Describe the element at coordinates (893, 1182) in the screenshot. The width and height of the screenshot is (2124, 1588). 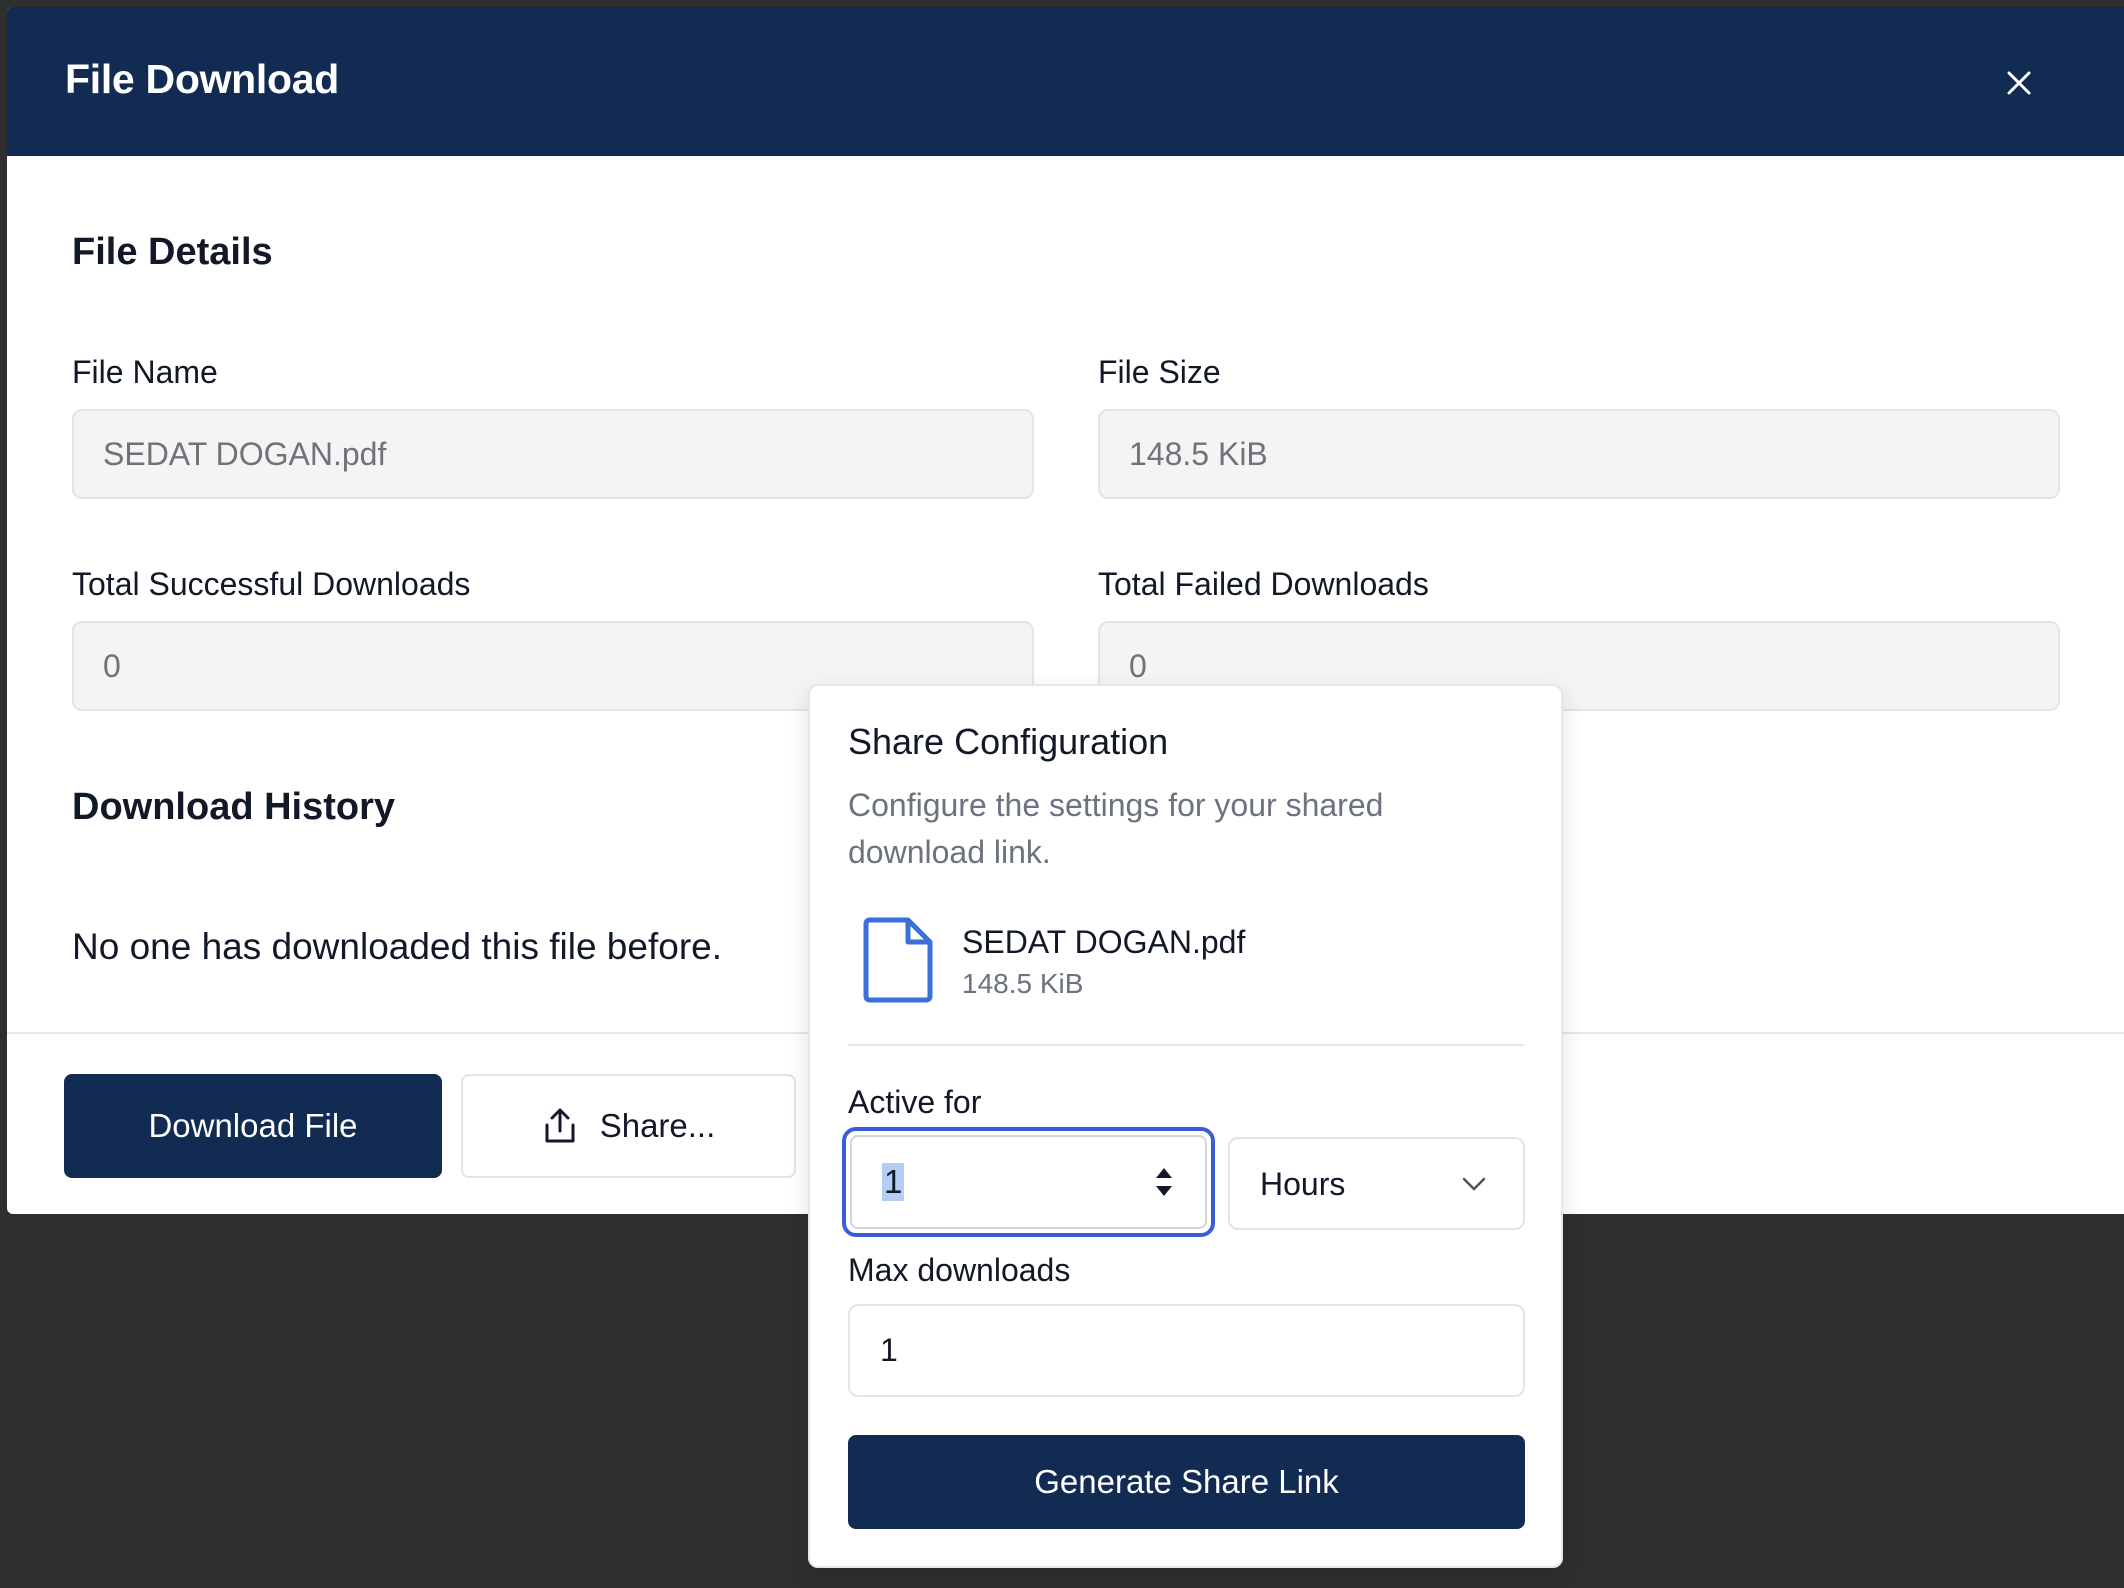
I see `active-for-value: 1` at that location.